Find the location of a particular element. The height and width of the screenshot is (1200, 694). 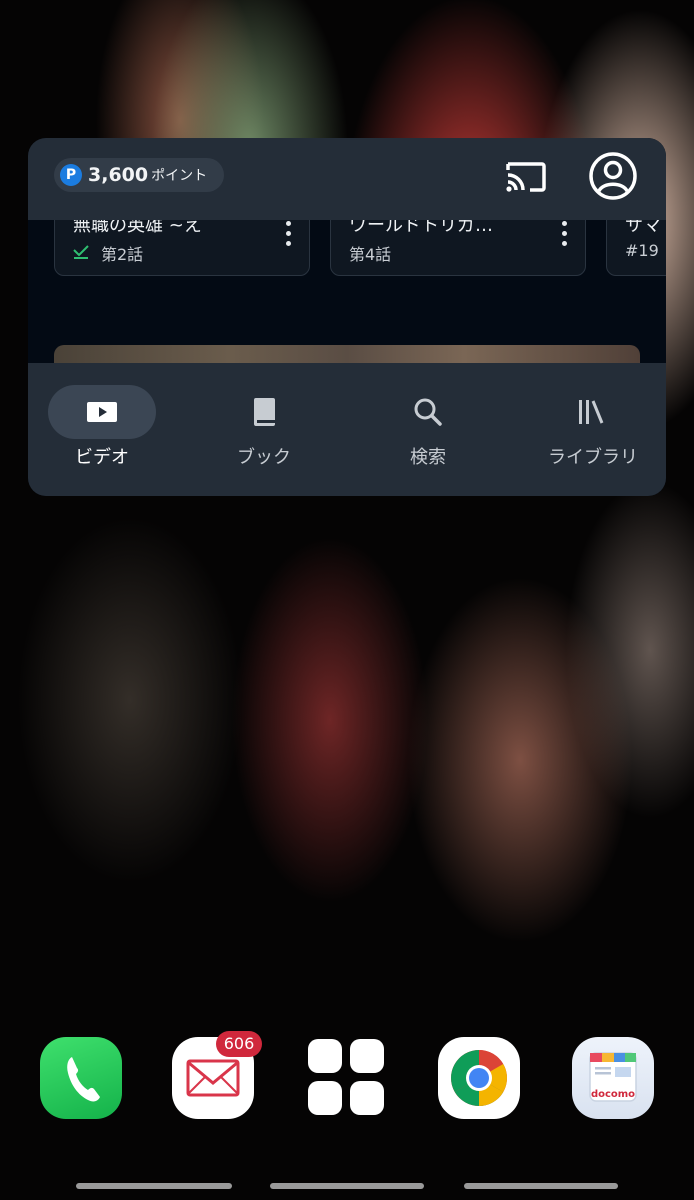

cast-button is located at coordinates (526, 176).